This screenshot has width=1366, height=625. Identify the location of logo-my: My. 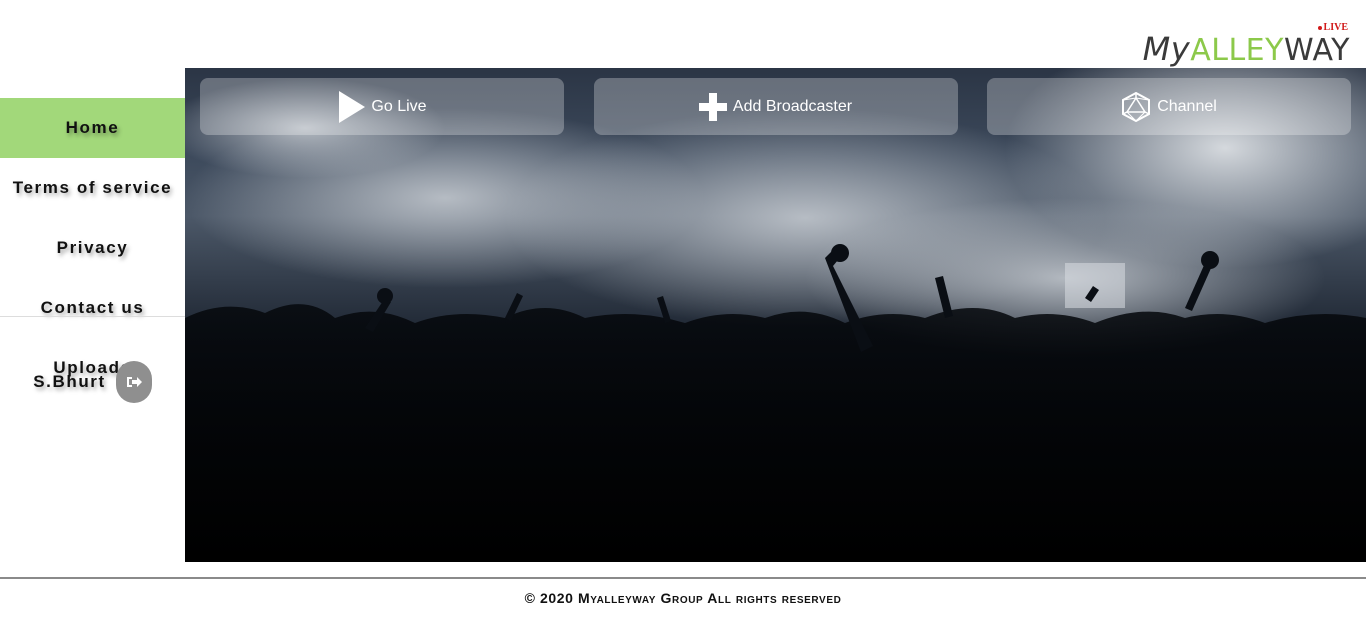
(1166, 49).